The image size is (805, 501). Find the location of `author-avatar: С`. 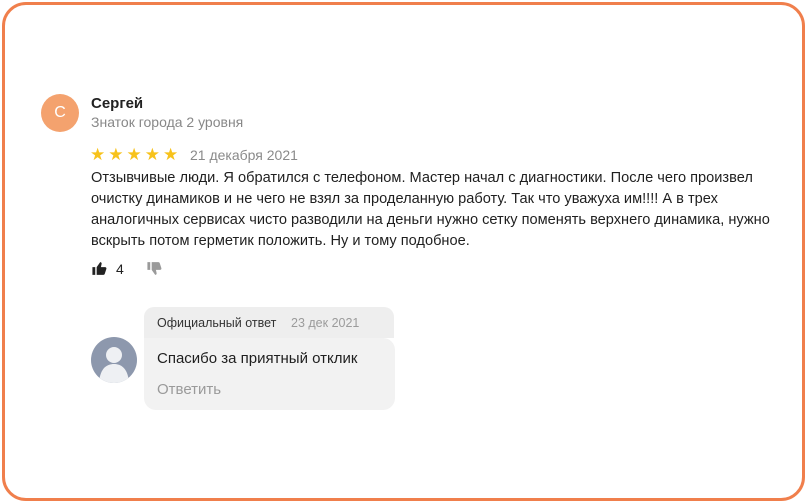

author-avatar: С is located at coordinates (60, 113).